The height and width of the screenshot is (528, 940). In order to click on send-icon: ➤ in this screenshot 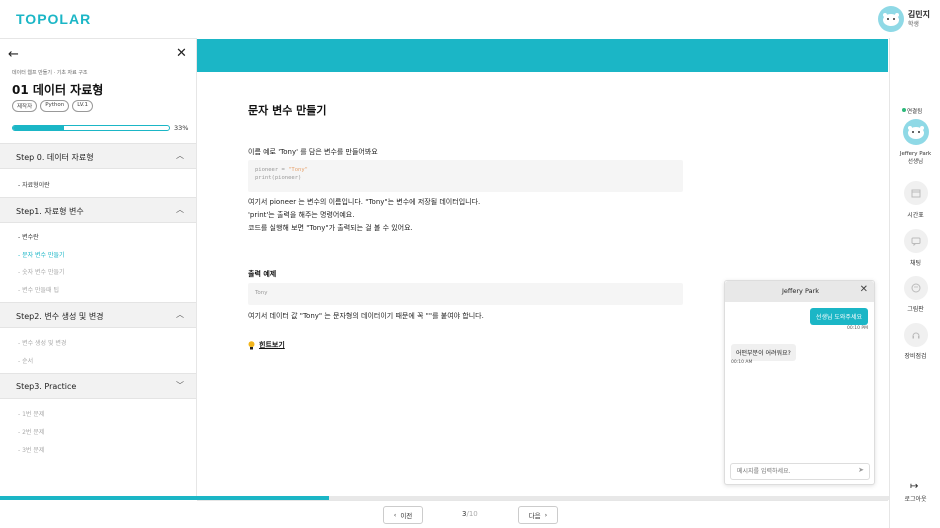, I will do `click(861, 470)`.